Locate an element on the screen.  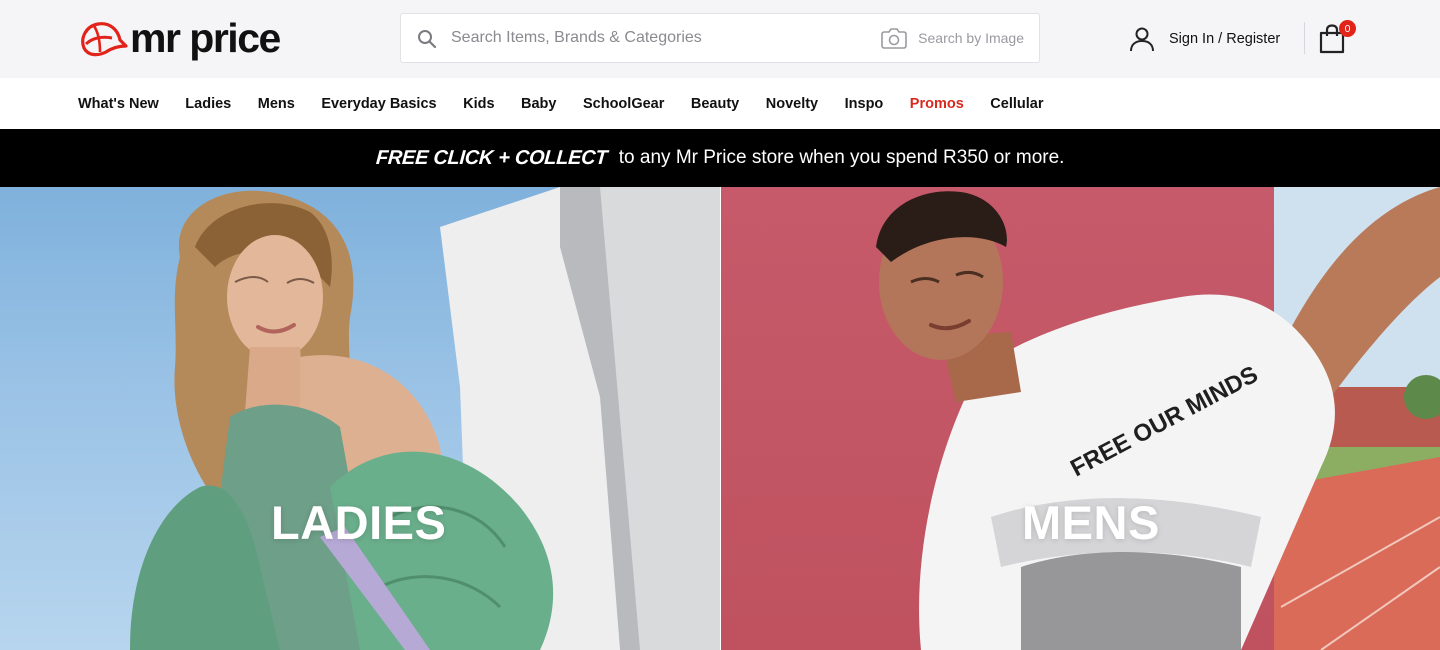
mens-hero-label: MENS is located at coordinates (1091, 522).